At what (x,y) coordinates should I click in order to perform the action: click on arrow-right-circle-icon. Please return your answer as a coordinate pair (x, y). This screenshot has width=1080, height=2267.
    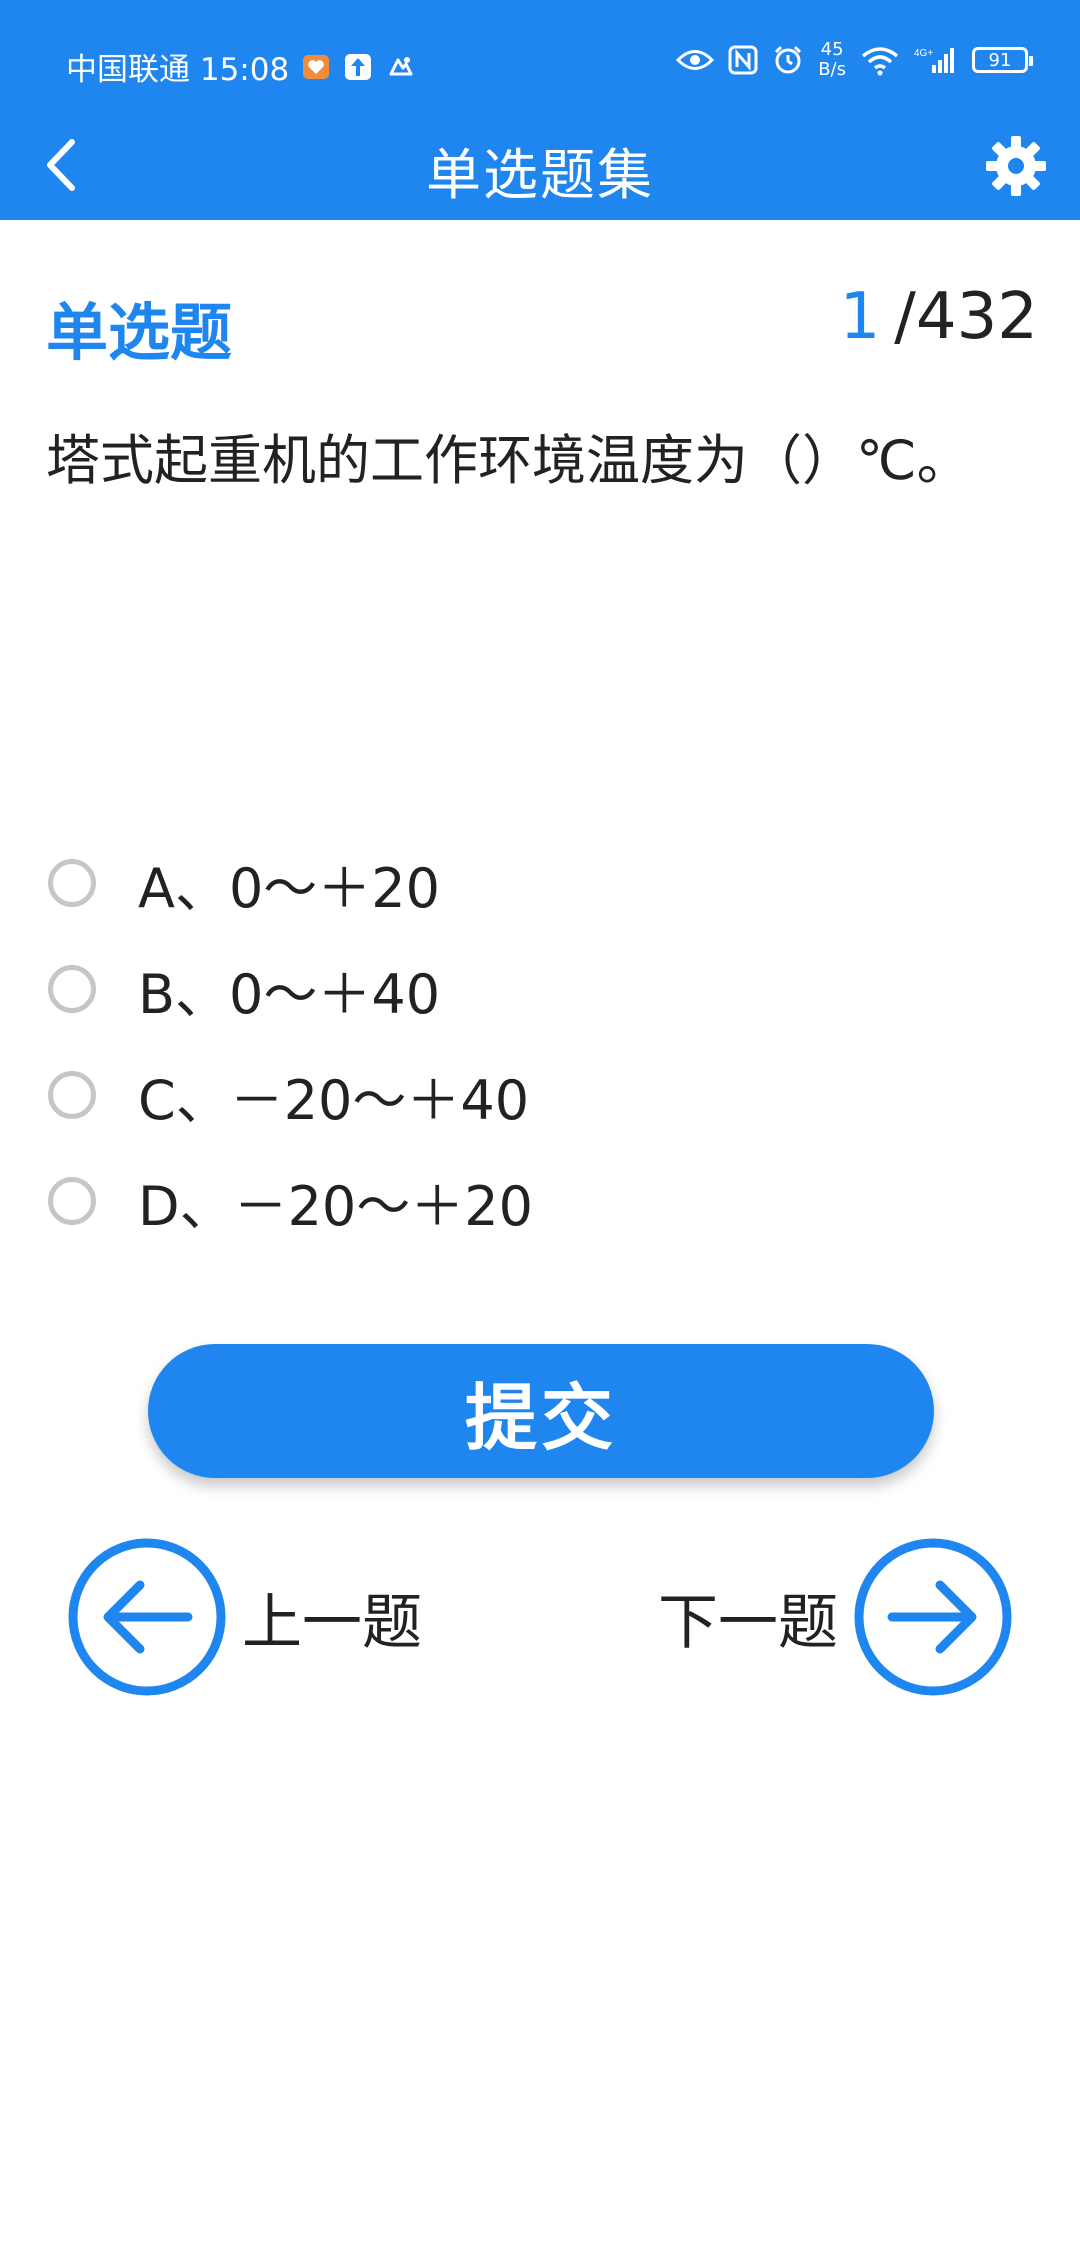
    Looking at the image, I should click on (933, 1617).